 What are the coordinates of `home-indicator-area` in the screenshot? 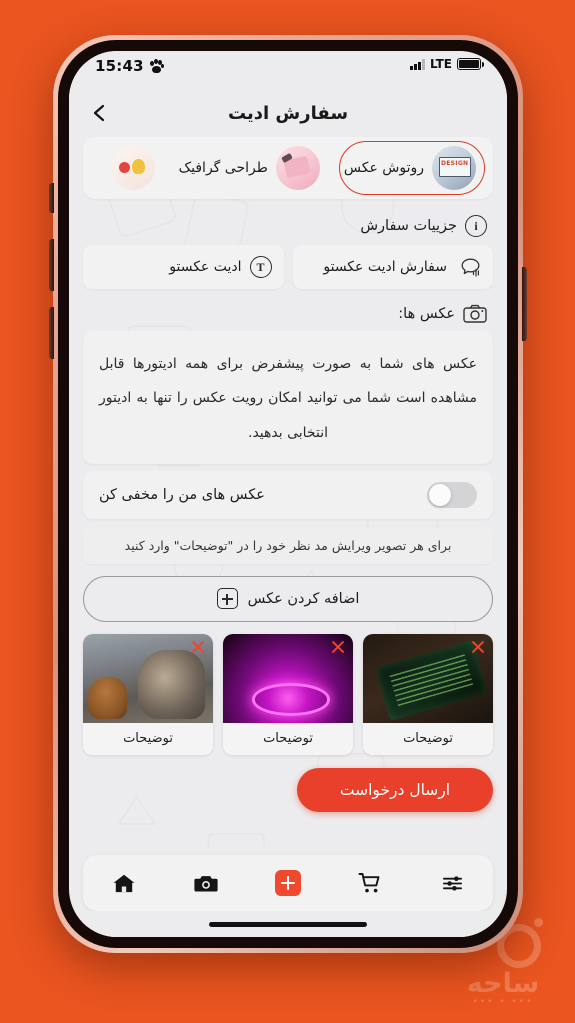 It's located at (288, 924).